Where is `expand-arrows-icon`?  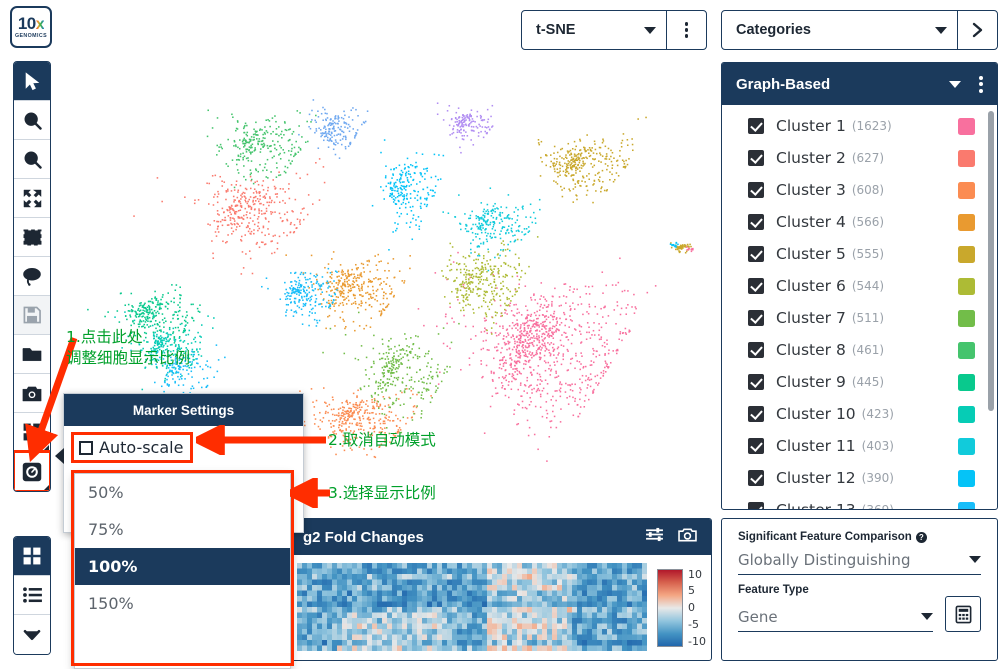
expand-arrows-icon is located at coordinates (32, 198).